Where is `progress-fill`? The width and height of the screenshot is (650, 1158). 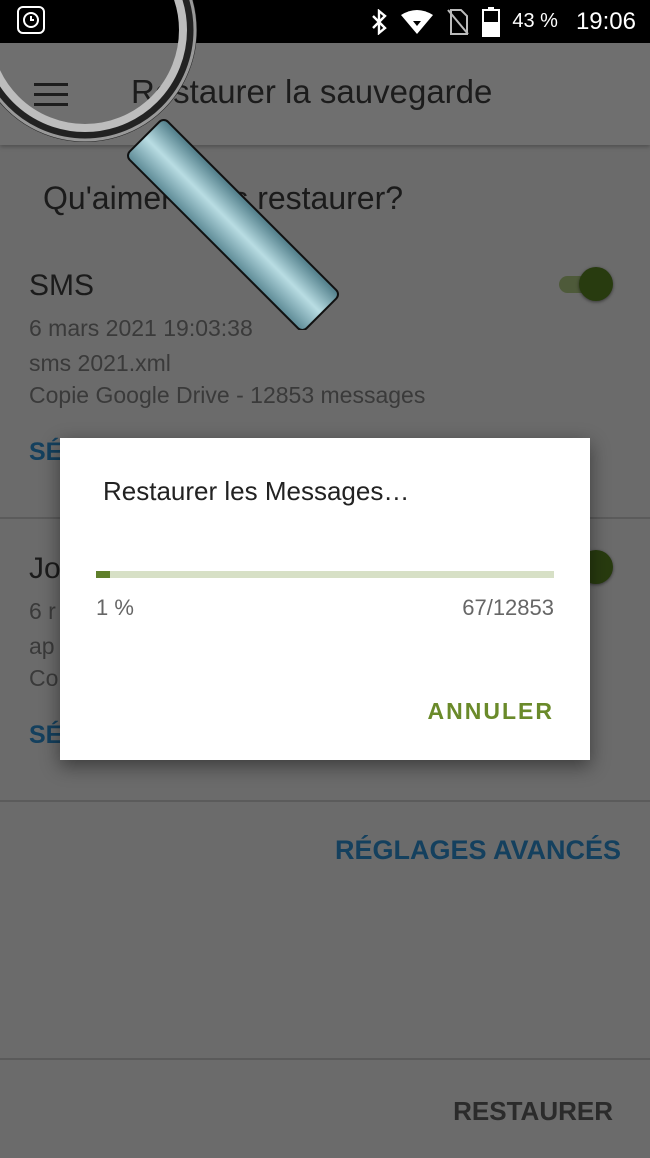
progress-fill is located at coordinates (103, 574).